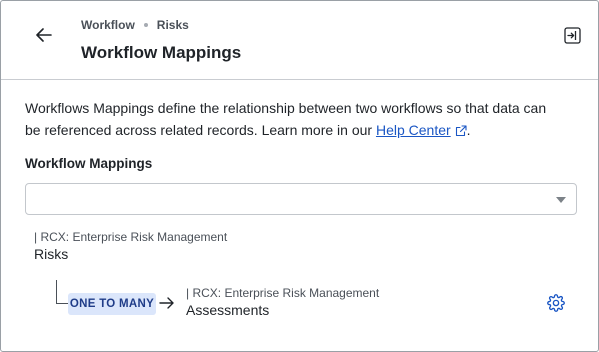 The width and height of the screenshot is (599, 352). Describe the element at coordinates (468, 130) in the screenshot. I see `description-suffix: .` at that location.